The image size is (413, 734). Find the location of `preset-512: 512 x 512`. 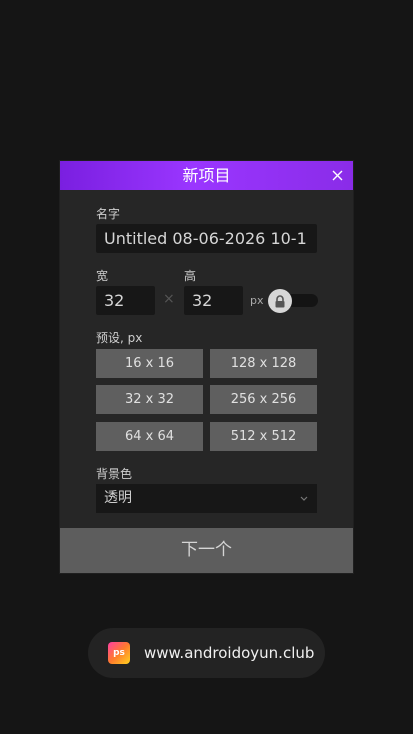

preset-512: 512 x 512 is located at coordinates (263, 436).